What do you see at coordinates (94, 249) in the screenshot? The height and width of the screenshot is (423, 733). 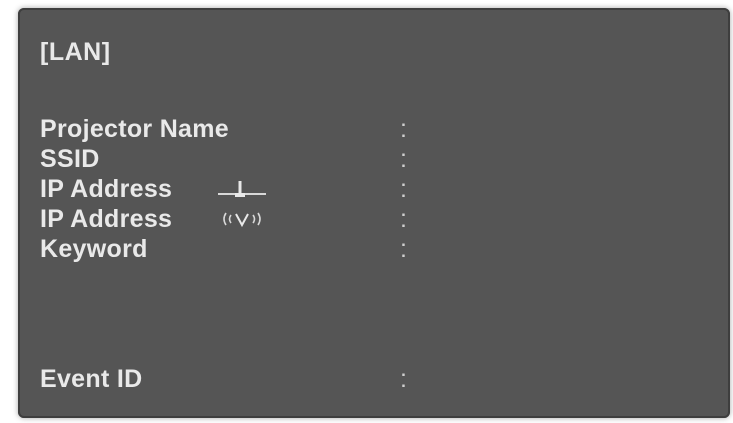 I see `keyword-label: Keyword` at bounding box center [94, 249].